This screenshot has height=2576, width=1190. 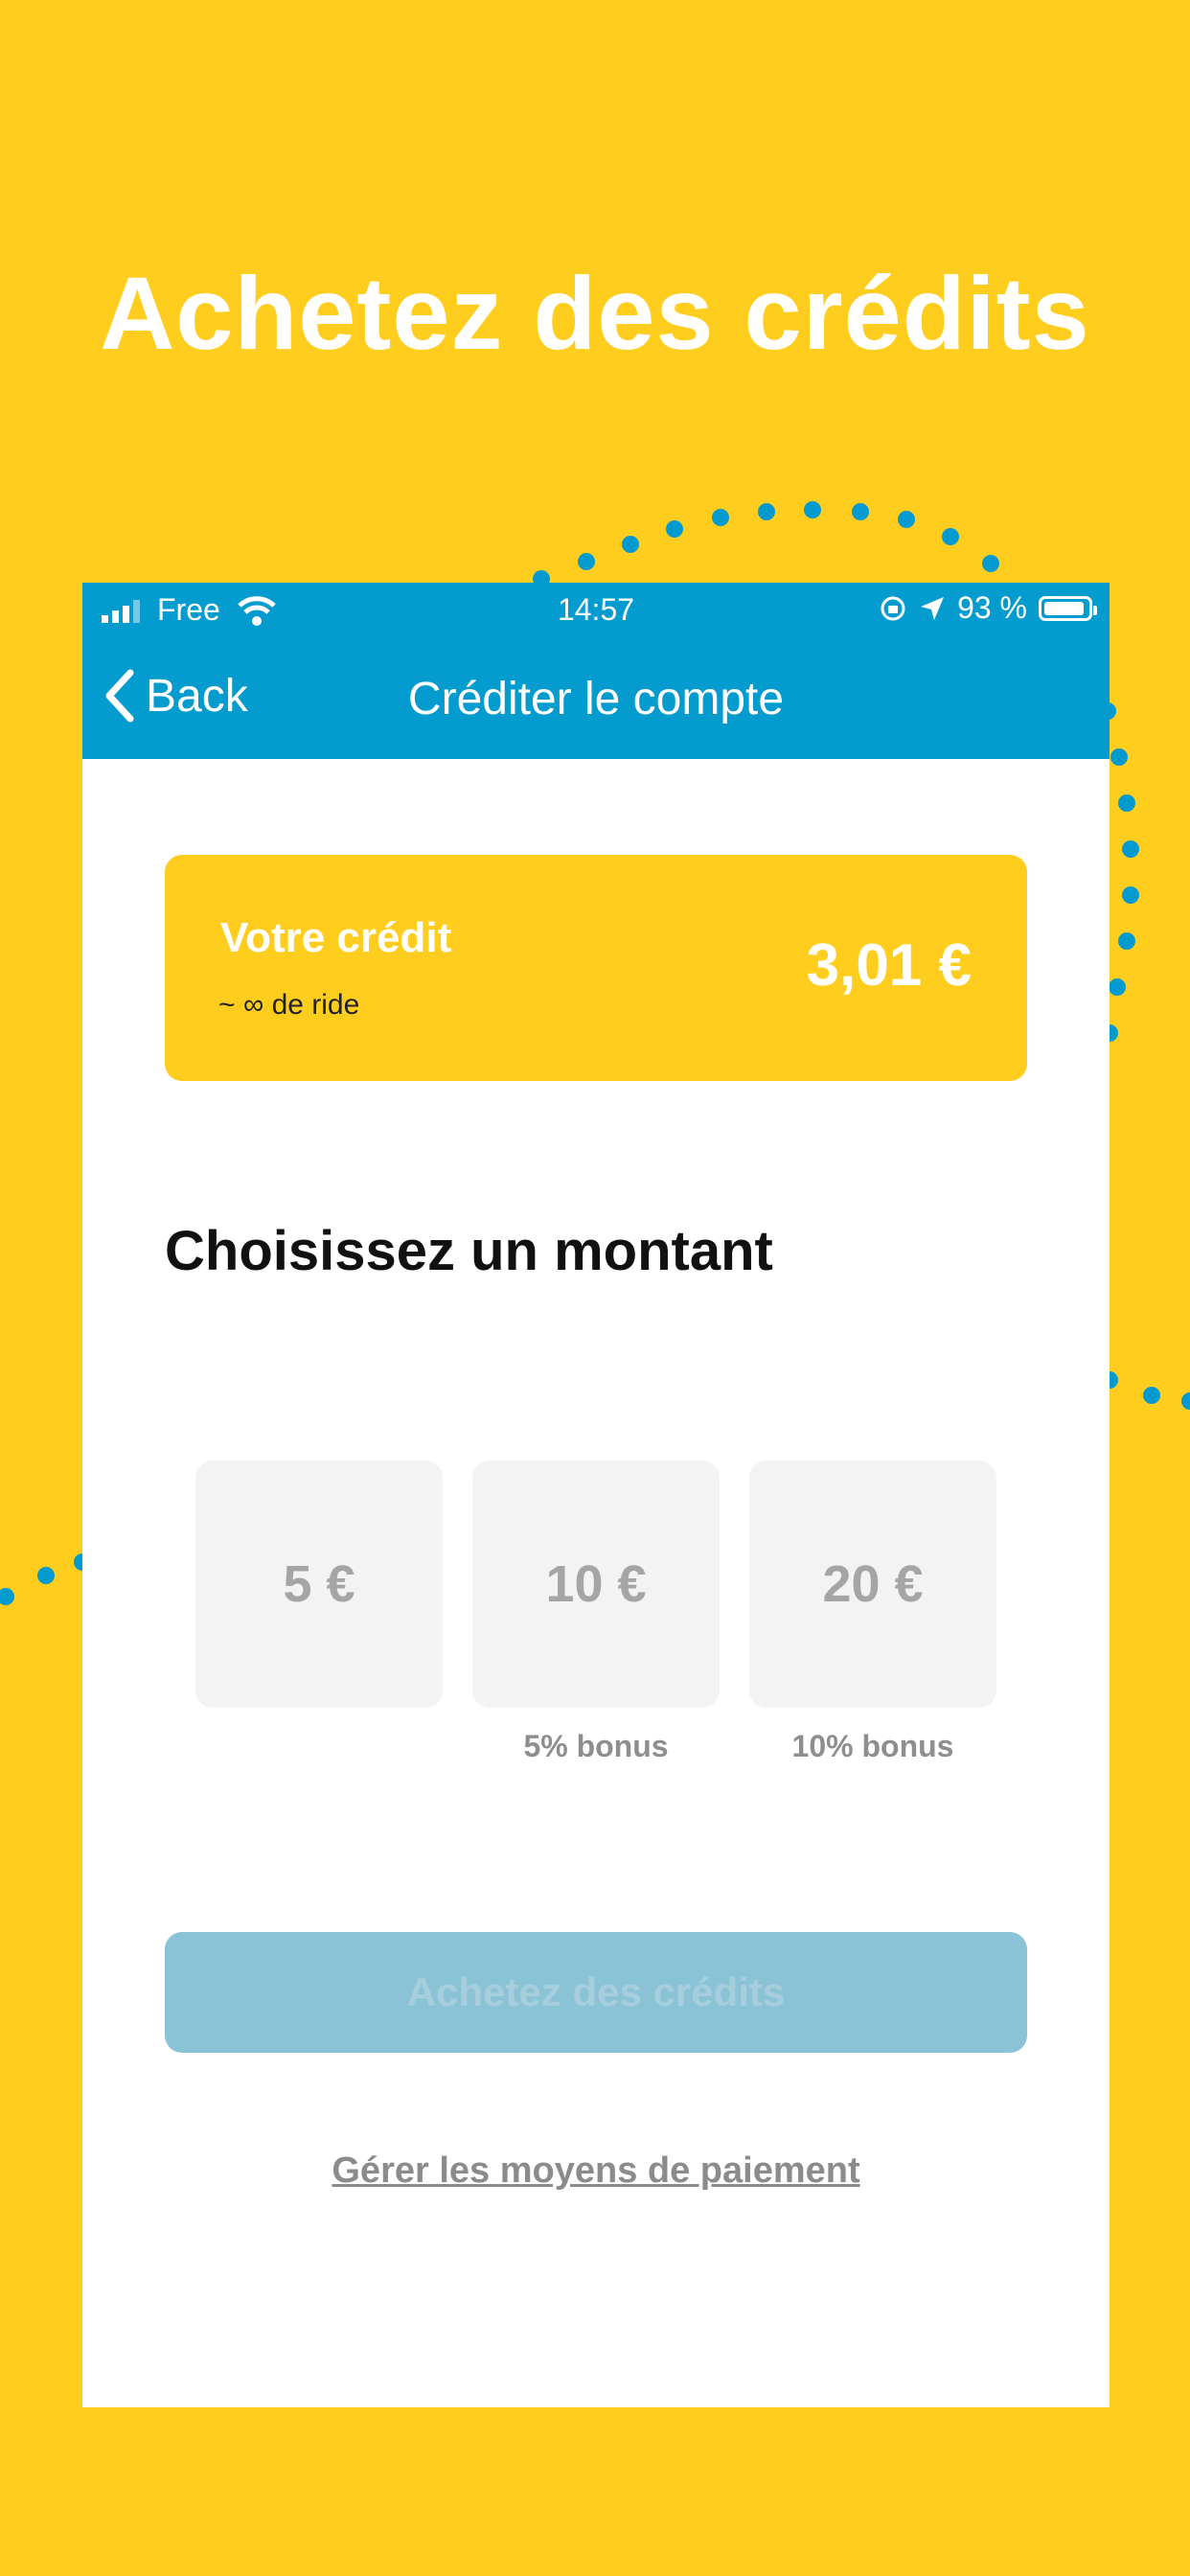 I want to click on nav-title: Créditer le compte, so click(x=596, y=699).